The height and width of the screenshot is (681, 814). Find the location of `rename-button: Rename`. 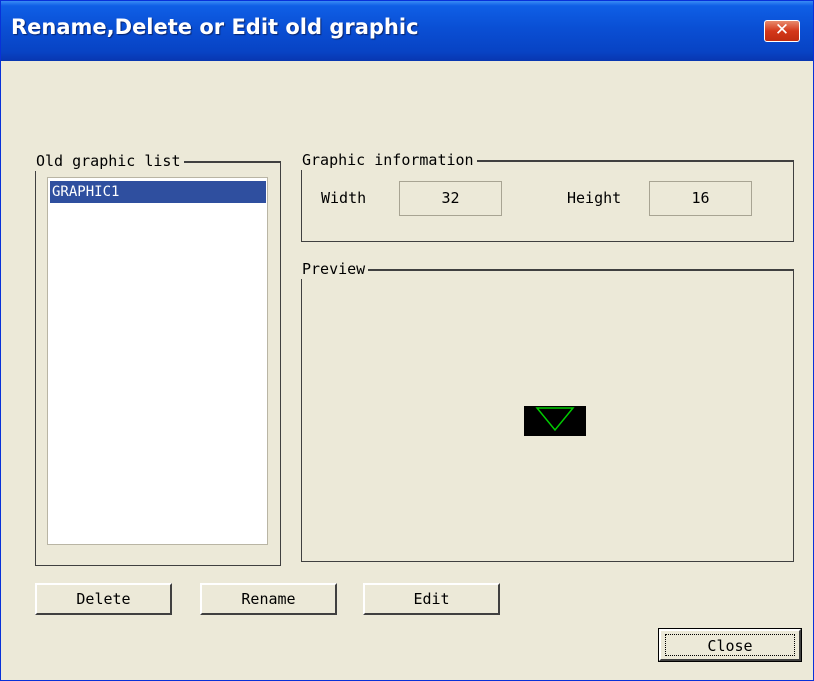

rename-button: Rename is located at coordinates (268, 599).